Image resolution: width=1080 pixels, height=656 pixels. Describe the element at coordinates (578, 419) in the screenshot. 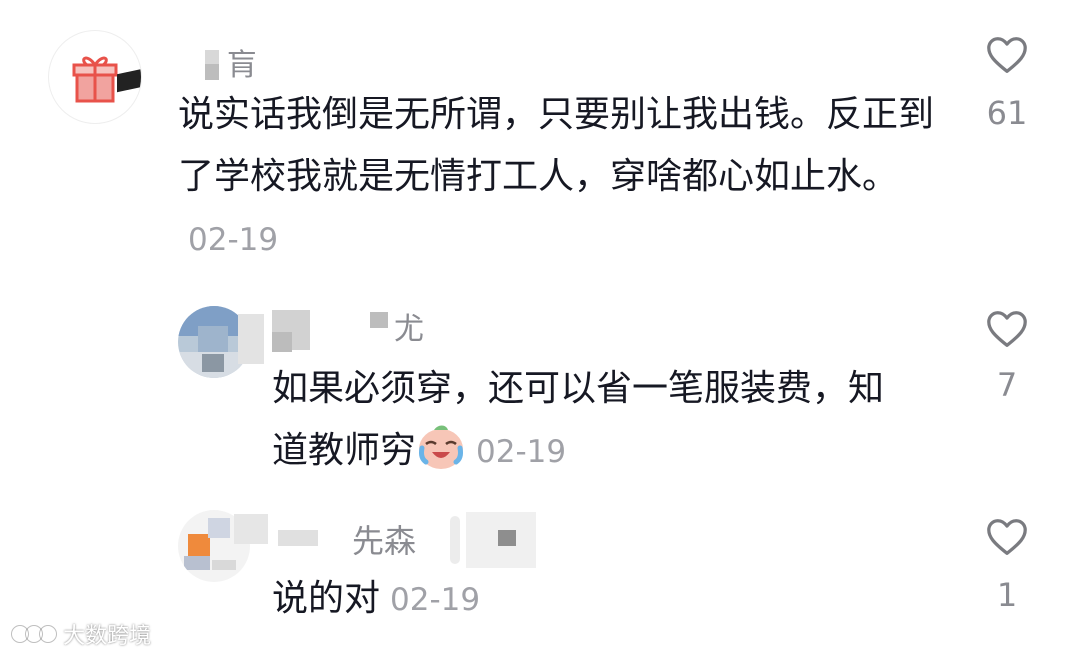

I see `comment-text: 如果必须穿，还可以省一笔服装费，知道教师穷 02-19` at that location.